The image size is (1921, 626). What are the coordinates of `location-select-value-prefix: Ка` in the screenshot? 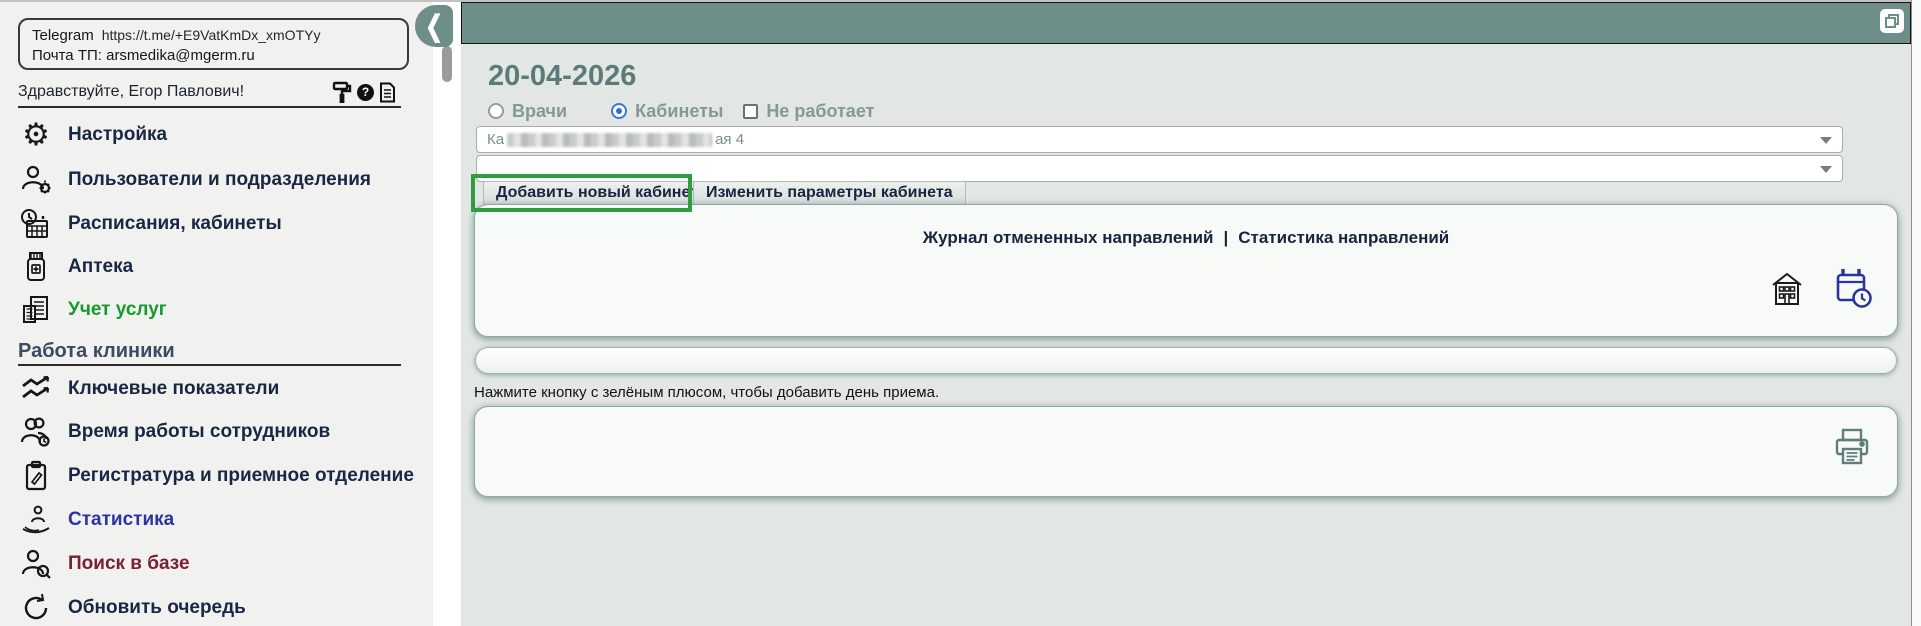 It's located at (496, 139).